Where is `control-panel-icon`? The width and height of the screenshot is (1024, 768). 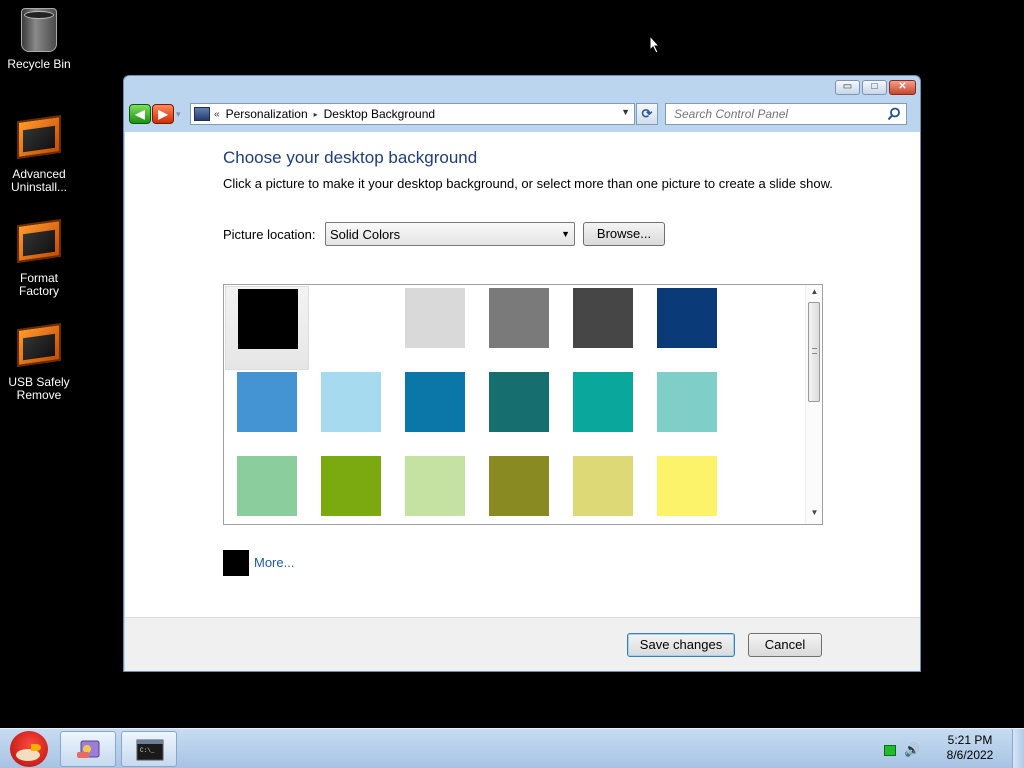 control-panel-icon is located at coordinates (202, 114).